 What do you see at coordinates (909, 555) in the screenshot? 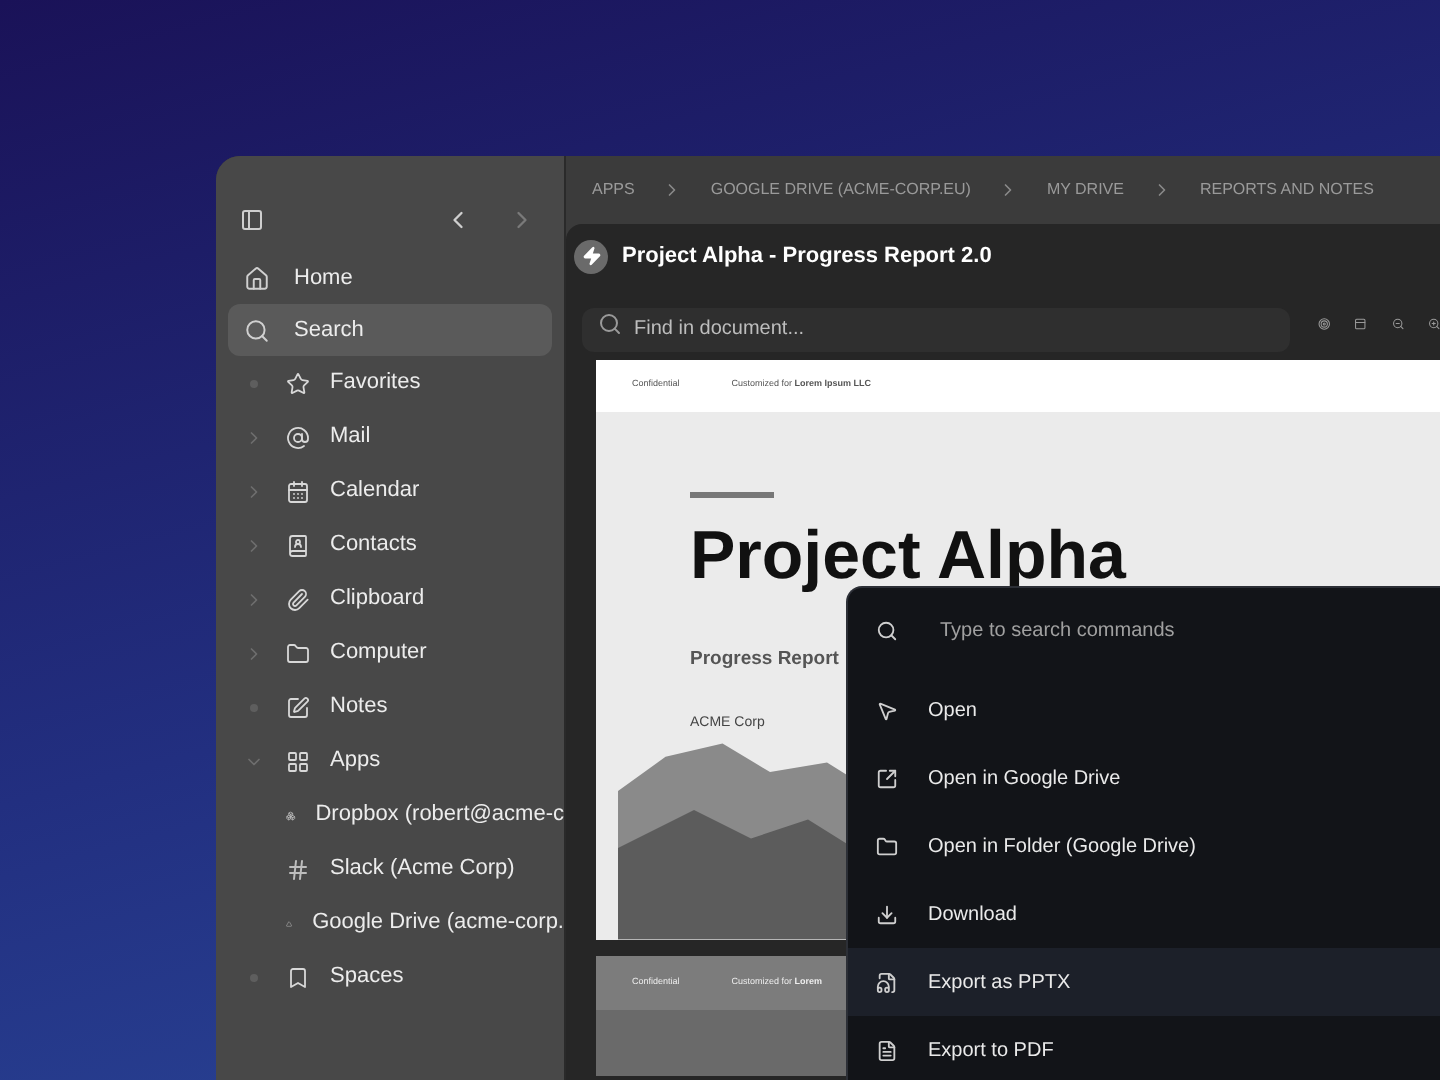
I see `document-title: Project Alpha` at bounding box center [909, 555].